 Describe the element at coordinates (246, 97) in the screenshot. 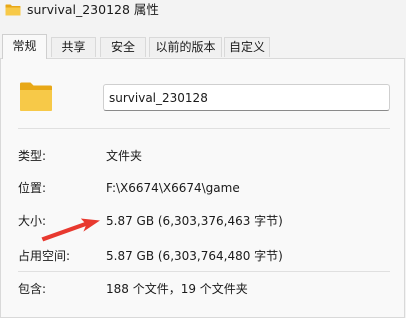

I see `folder-name-input` at that location.